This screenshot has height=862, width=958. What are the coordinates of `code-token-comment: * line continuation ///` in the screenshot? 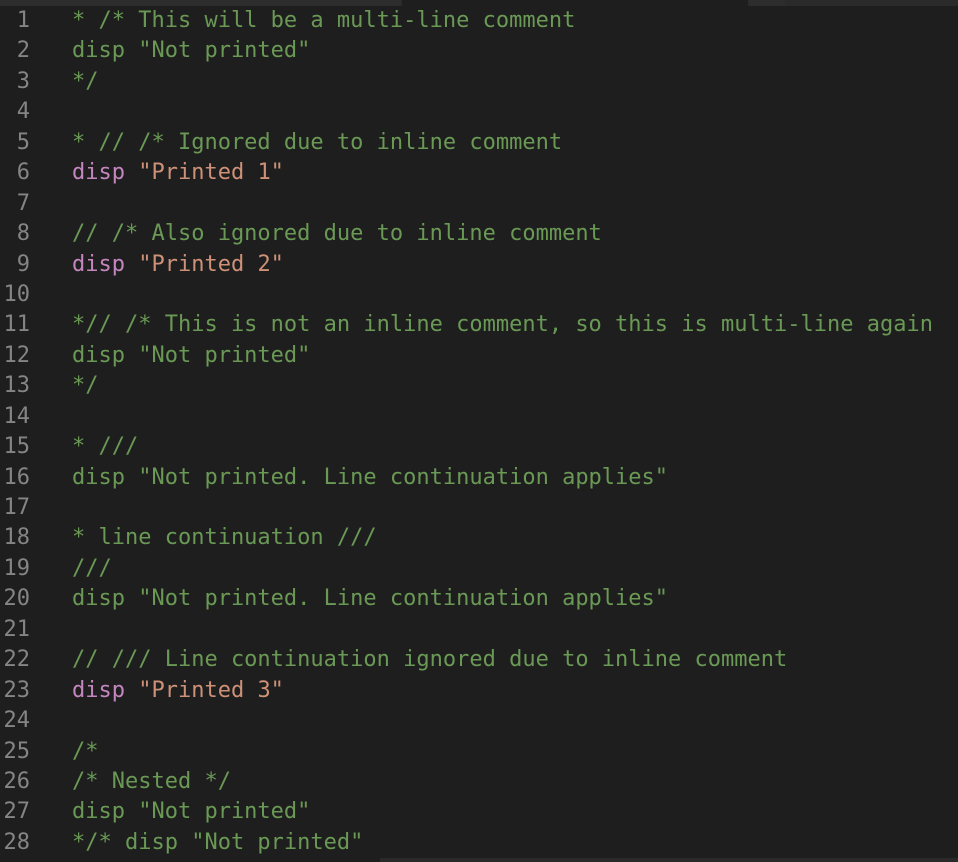 It's located at (224, 538).